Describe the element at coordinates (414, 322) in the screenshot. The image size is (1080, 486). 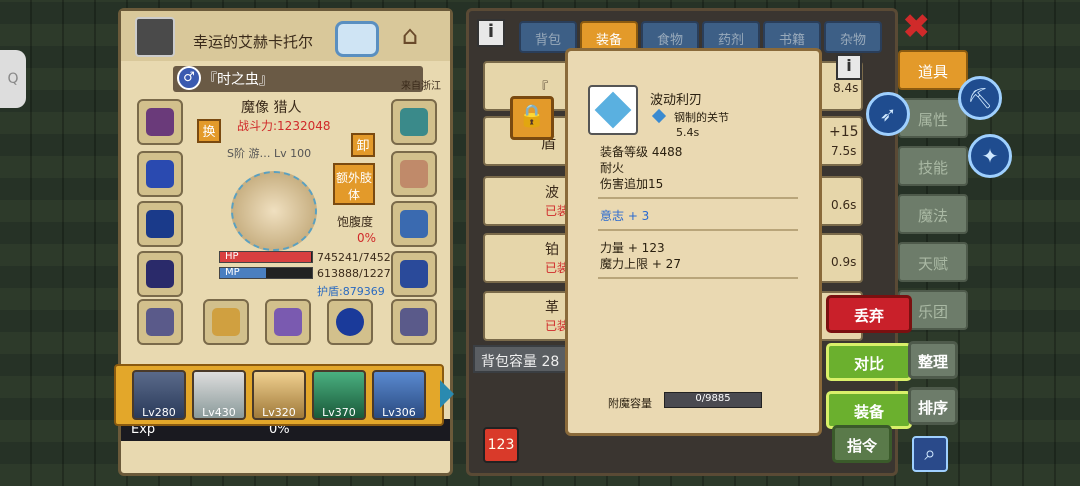
I see `accessory-slot` at that location.